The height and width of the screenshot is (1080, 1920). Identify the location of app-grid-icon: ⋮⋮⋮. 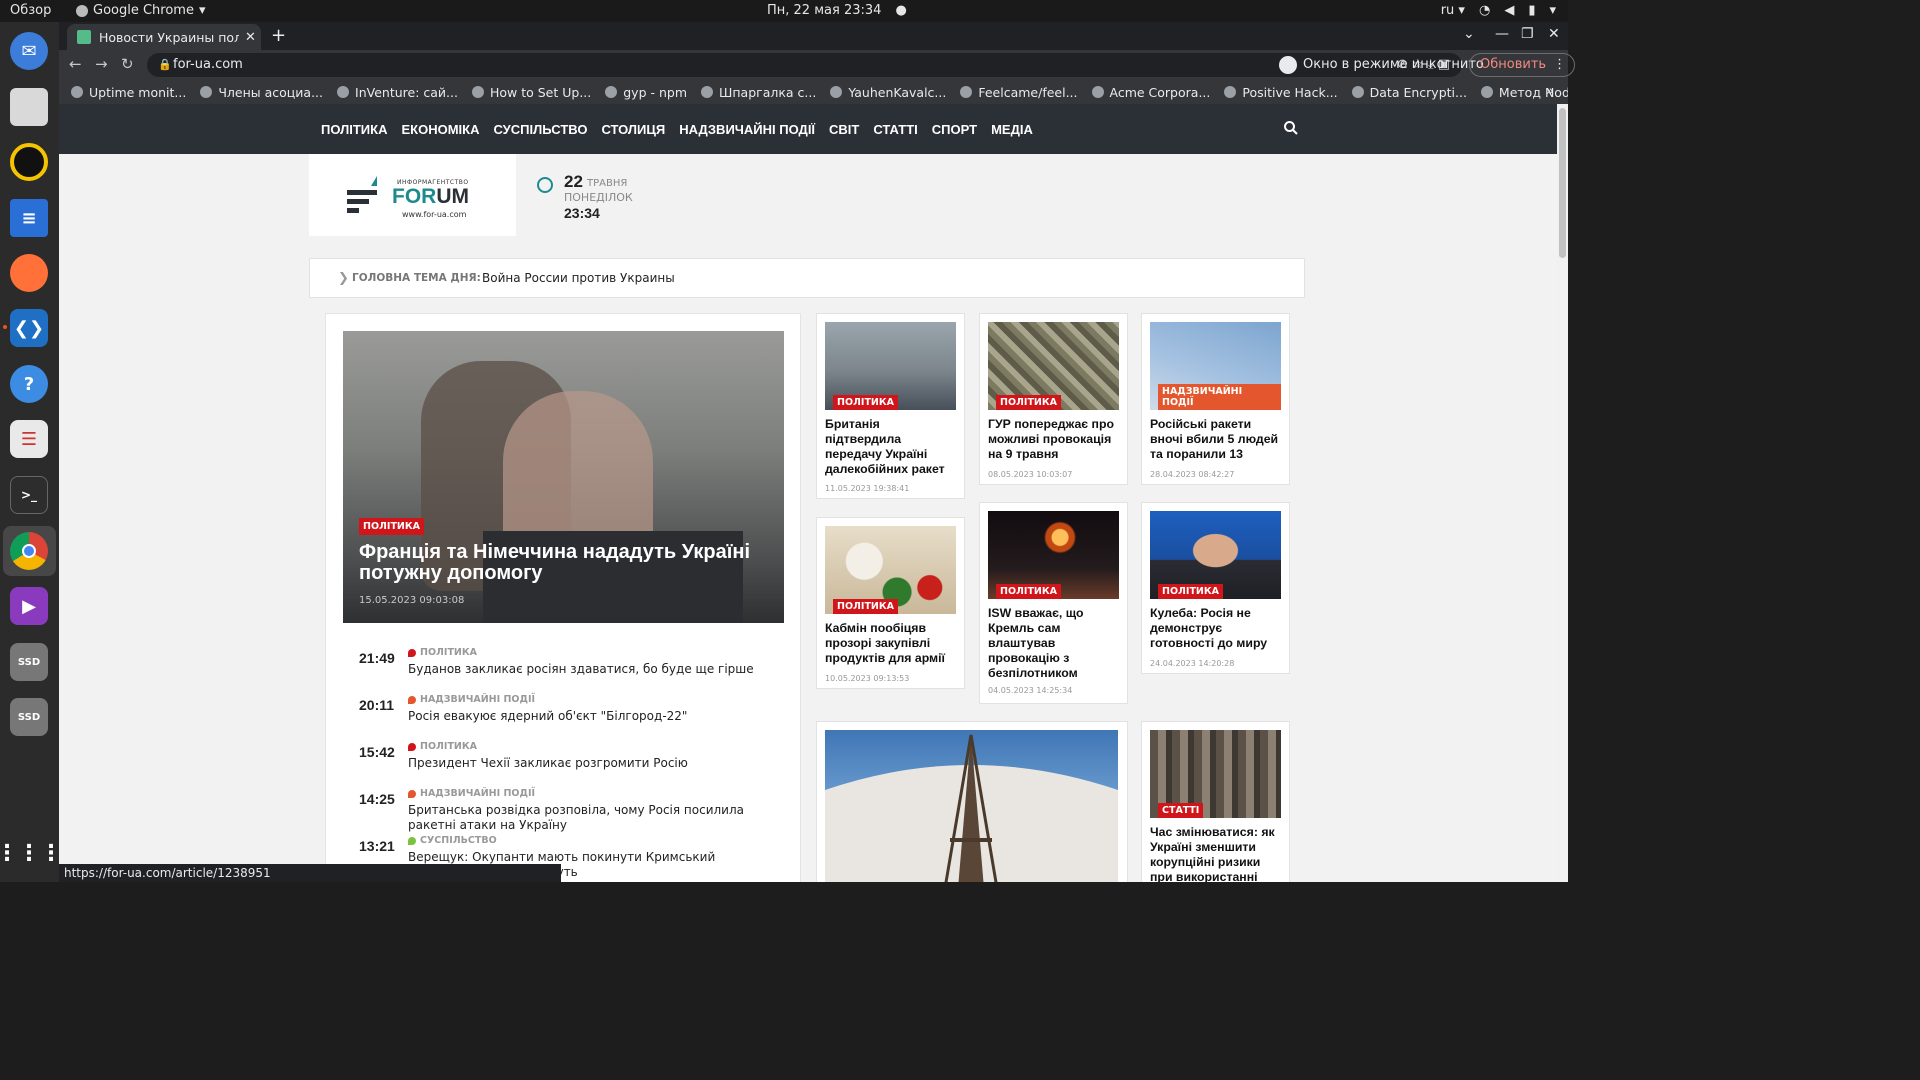
(31, 853).